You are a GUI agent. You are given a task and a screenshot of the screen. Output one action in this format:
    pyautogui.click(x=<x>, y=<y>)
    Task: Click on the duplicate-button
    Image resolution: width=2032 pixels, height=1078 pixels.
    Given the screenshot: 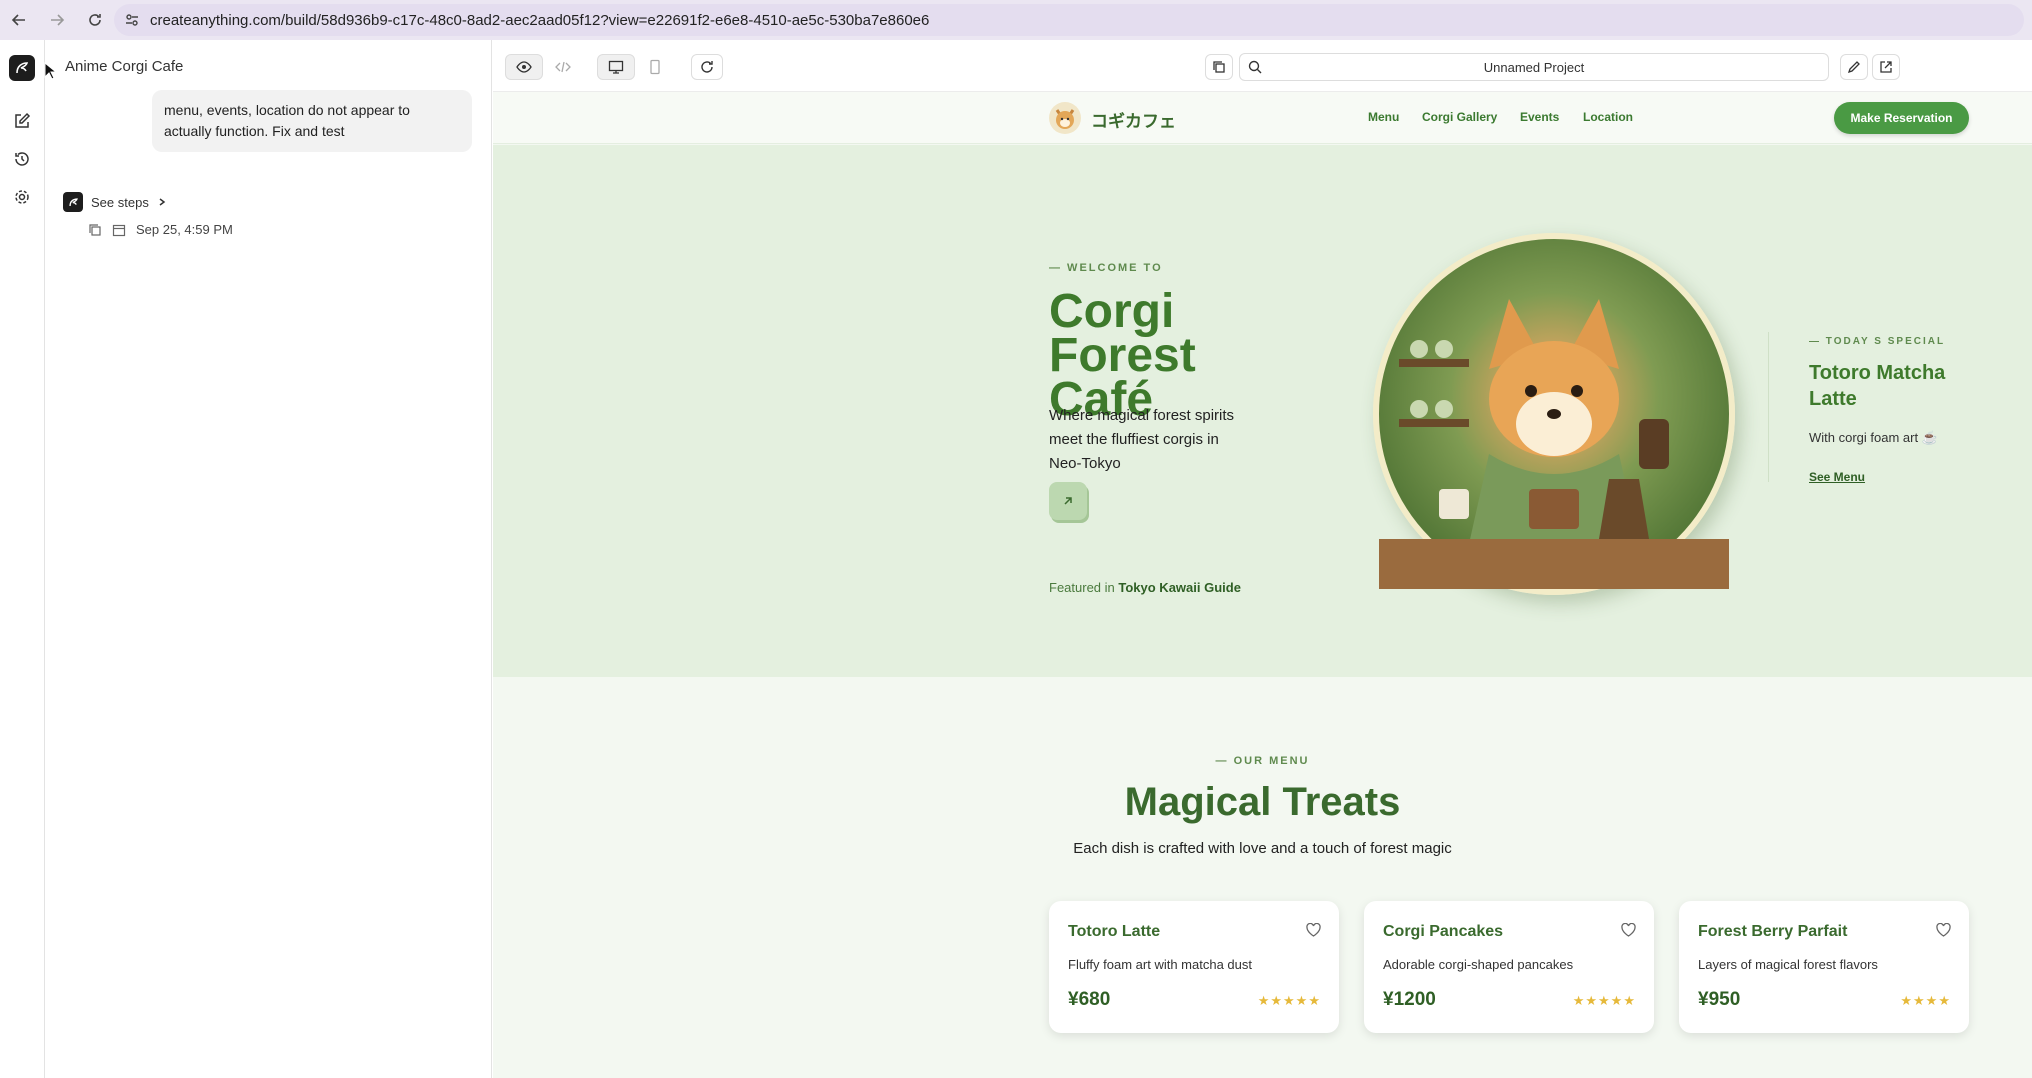 What is the action you would take?
    pyautogui.click(x=1219, y=67)
    